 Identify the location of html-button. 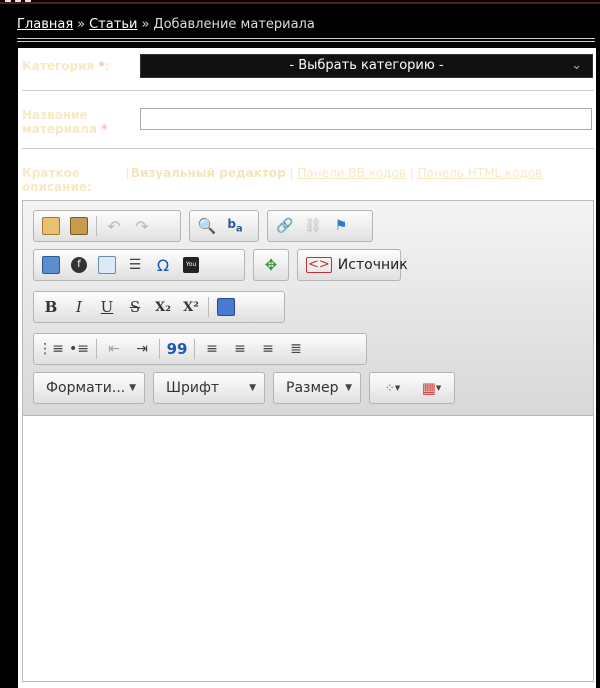
(226, 307).